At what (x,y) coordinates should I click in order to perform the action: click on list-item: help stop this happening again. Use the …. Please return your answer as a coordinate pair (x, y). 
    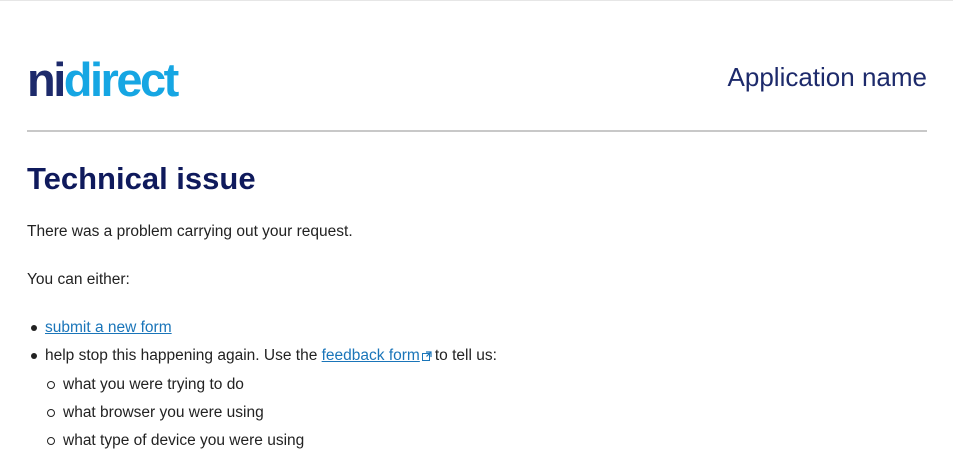
    Looking at the image, I should click on (262, 398).